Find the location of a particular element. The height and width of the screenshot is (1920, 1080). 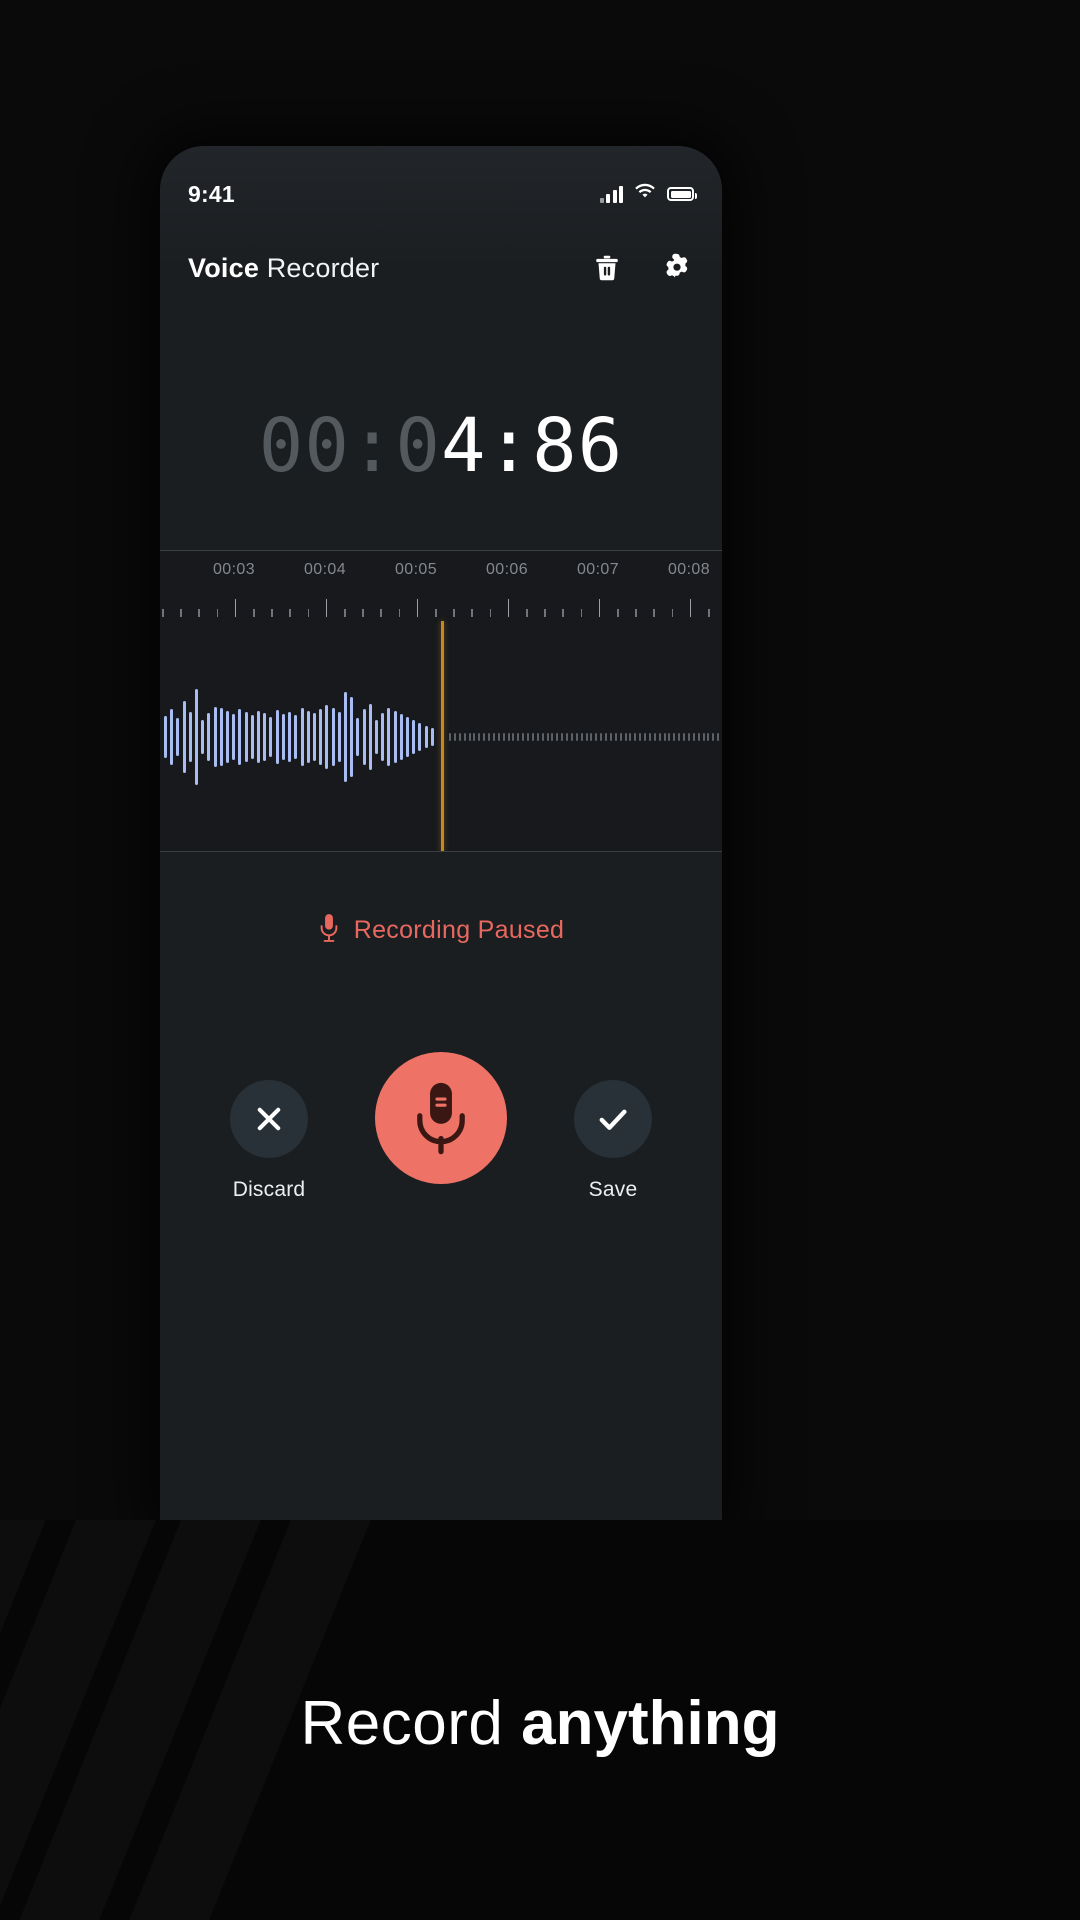

status-bar: 9:41 is located at coordinates (441, 194).